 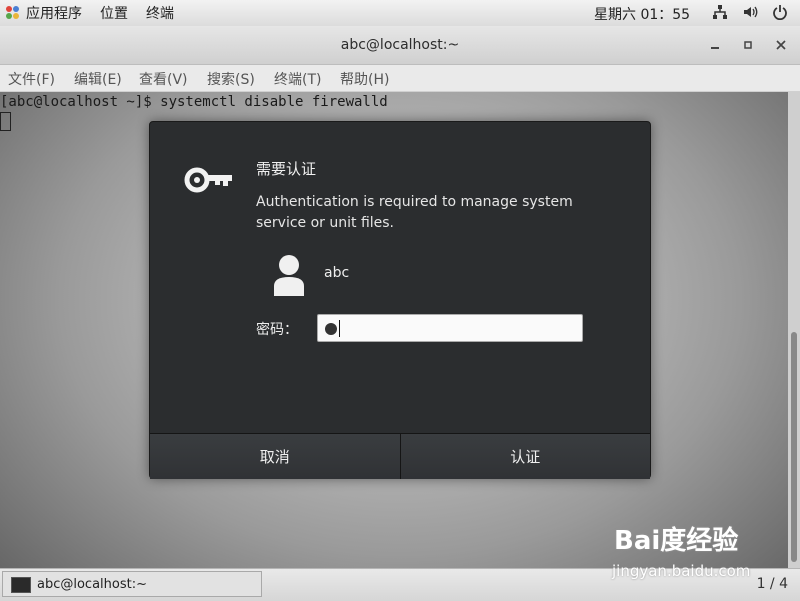 I want to click on power-icon, so click(x=780, y=12).